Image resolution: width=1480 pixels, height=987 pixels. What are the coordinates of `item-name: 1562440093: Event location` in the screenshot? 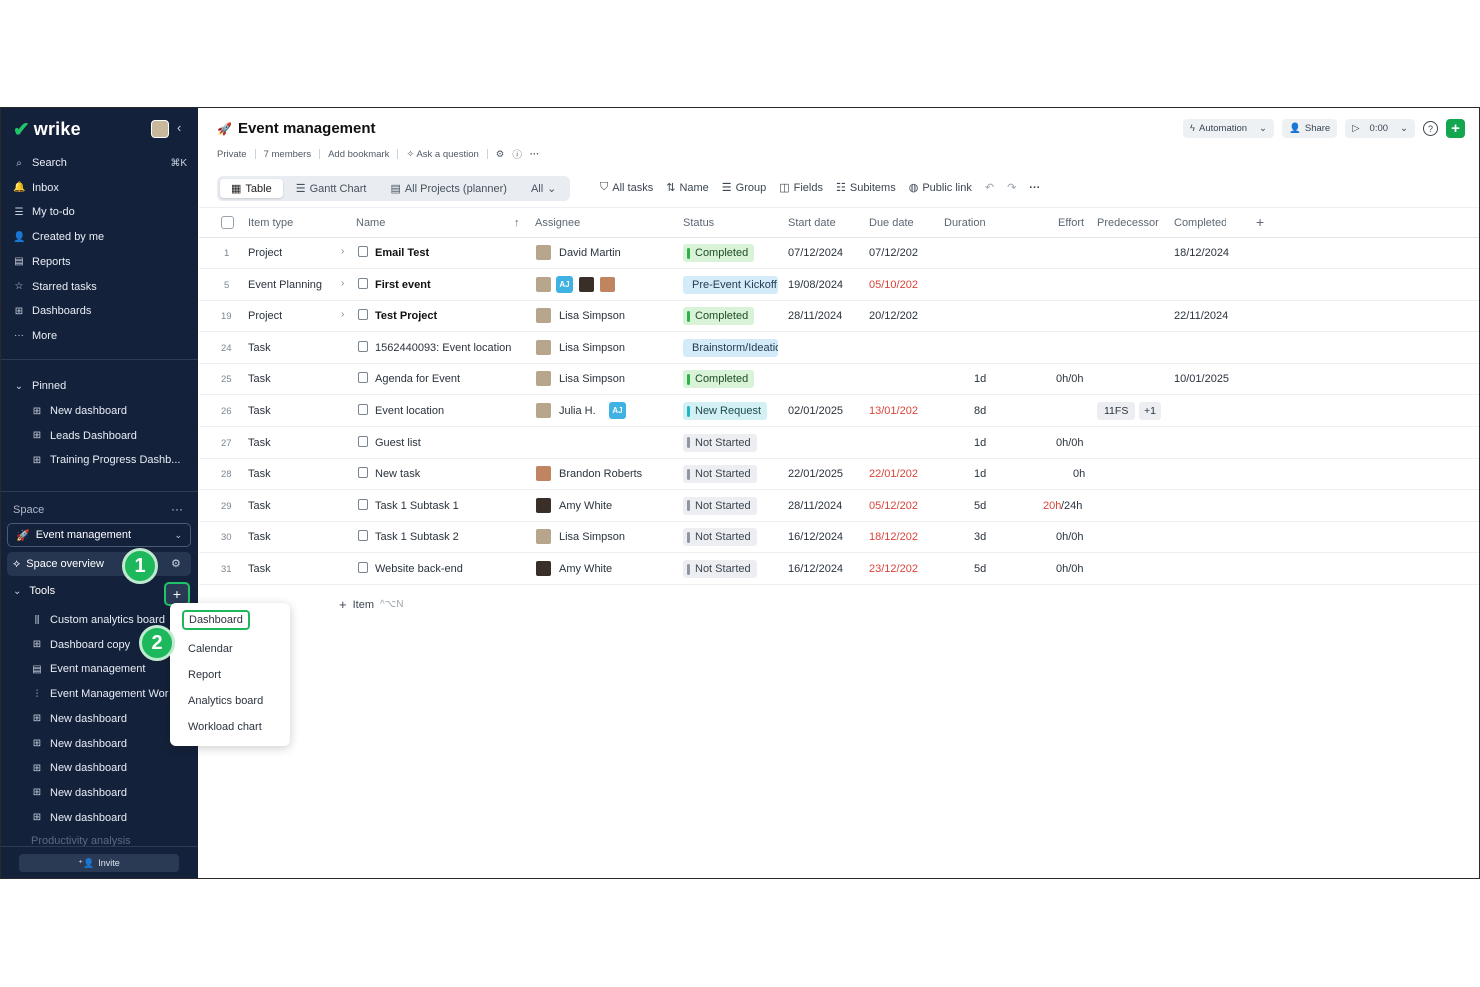 It's located at (450, 348).